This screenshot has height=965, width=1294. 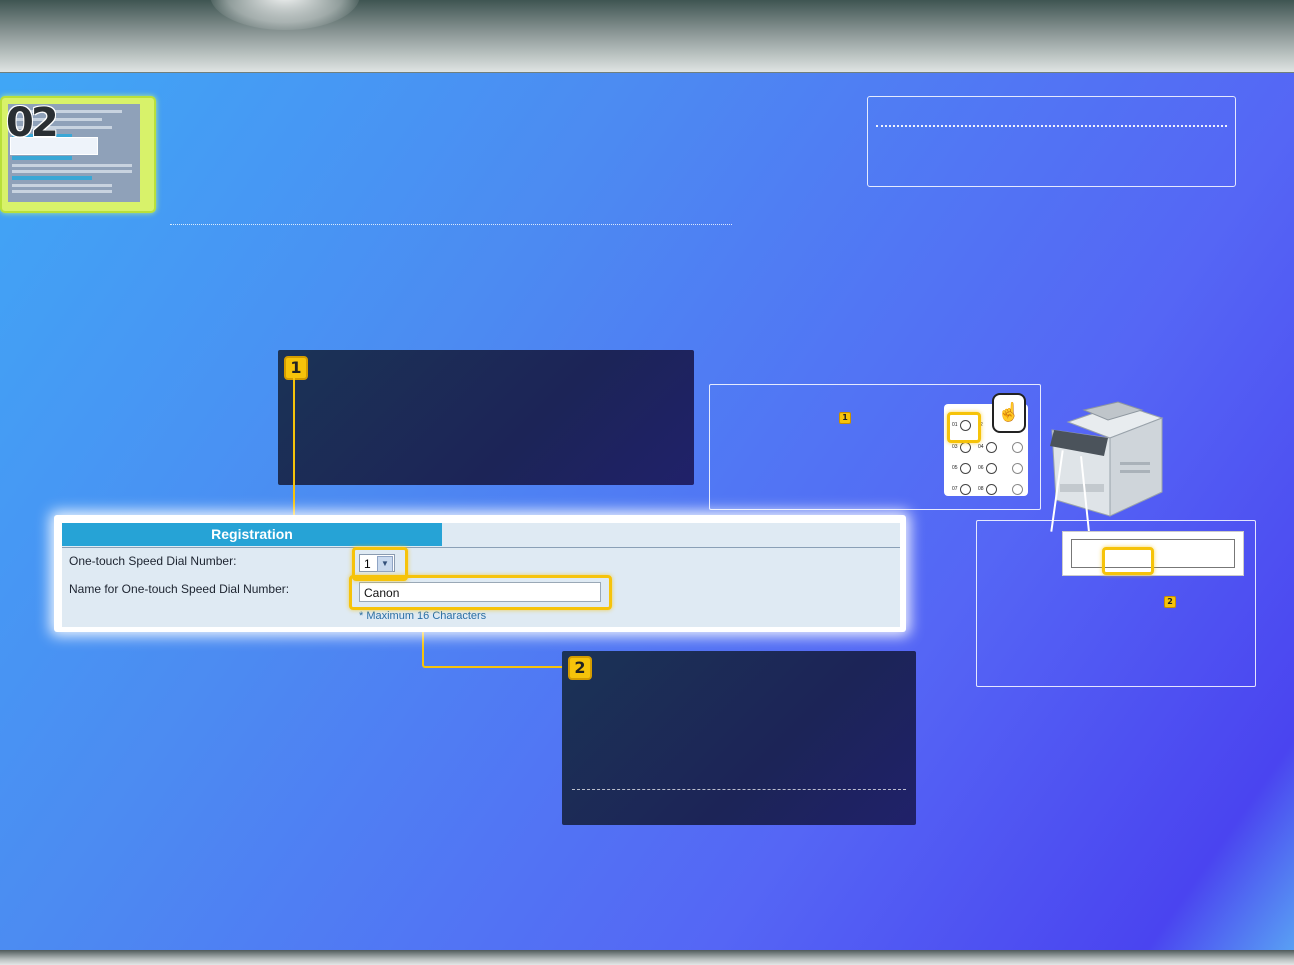 What do you see at coordinates (1051, 126) in the screenshot?
I see `note-divider` at bounding box center [1051, 126].